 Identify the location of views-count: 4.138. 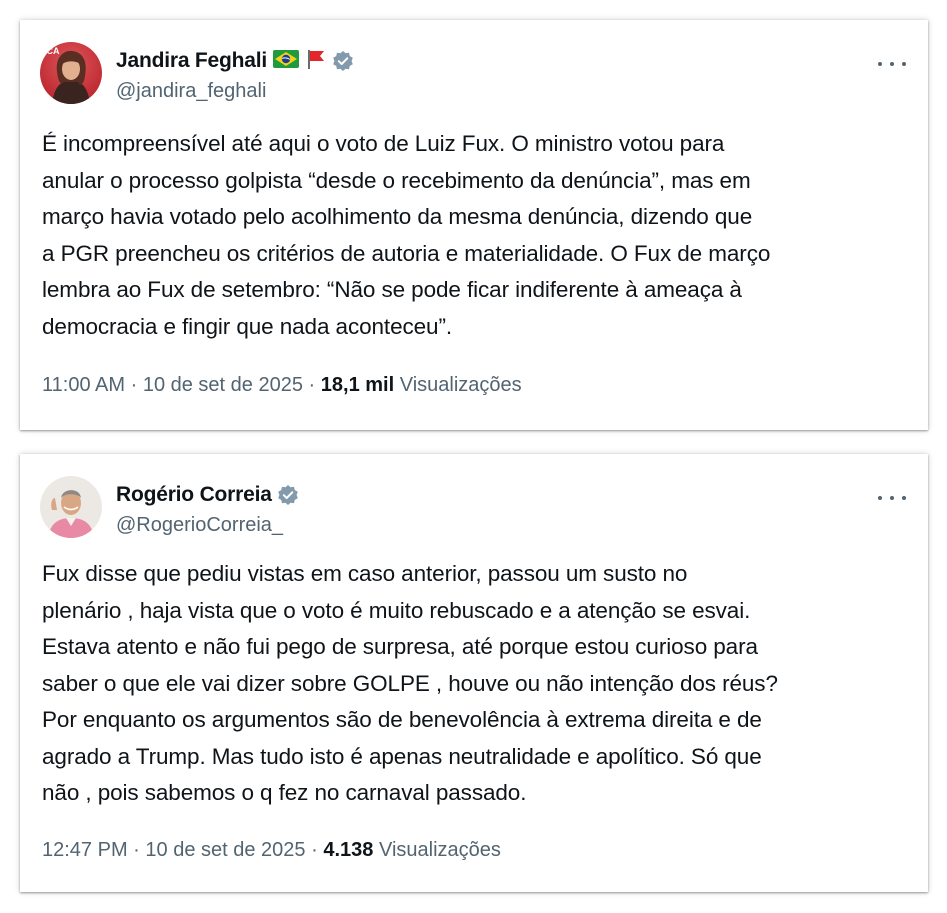
(348, 850).